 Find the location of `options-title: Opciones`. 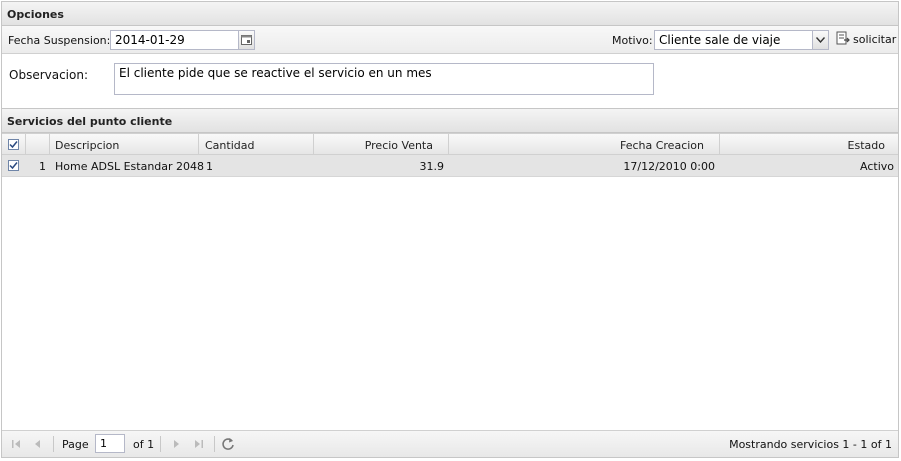

options-title: Opciones is located at coordinates (35, 14).